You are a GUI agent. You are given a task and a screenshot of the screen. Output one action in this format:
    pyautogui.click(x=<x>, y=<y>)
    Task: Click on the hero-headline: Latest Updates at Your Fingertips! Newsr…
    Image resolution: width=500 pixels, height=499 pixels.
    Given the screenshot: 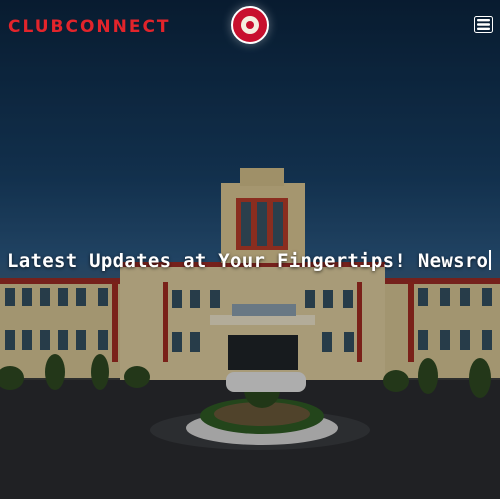 What is the action you would take?
    pyautogui.click(x=249, y=261)
    